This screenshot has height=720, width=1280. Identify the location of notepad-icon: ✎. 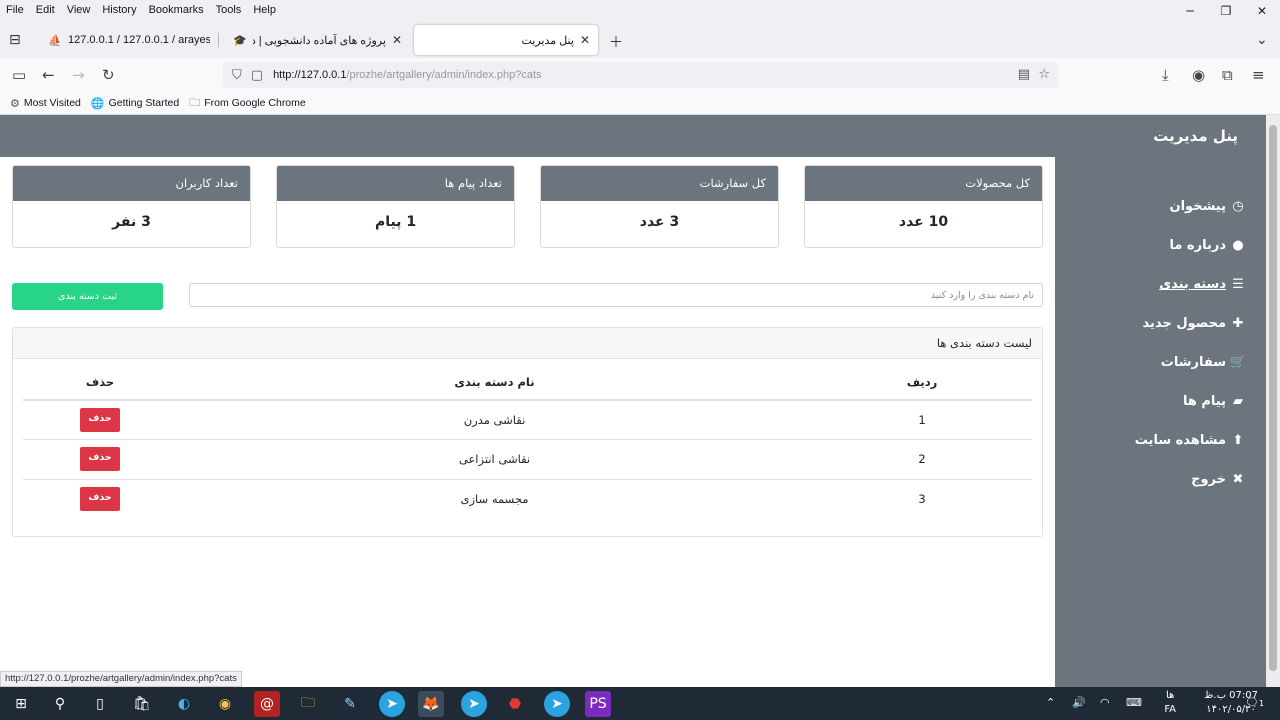
(350, 704).